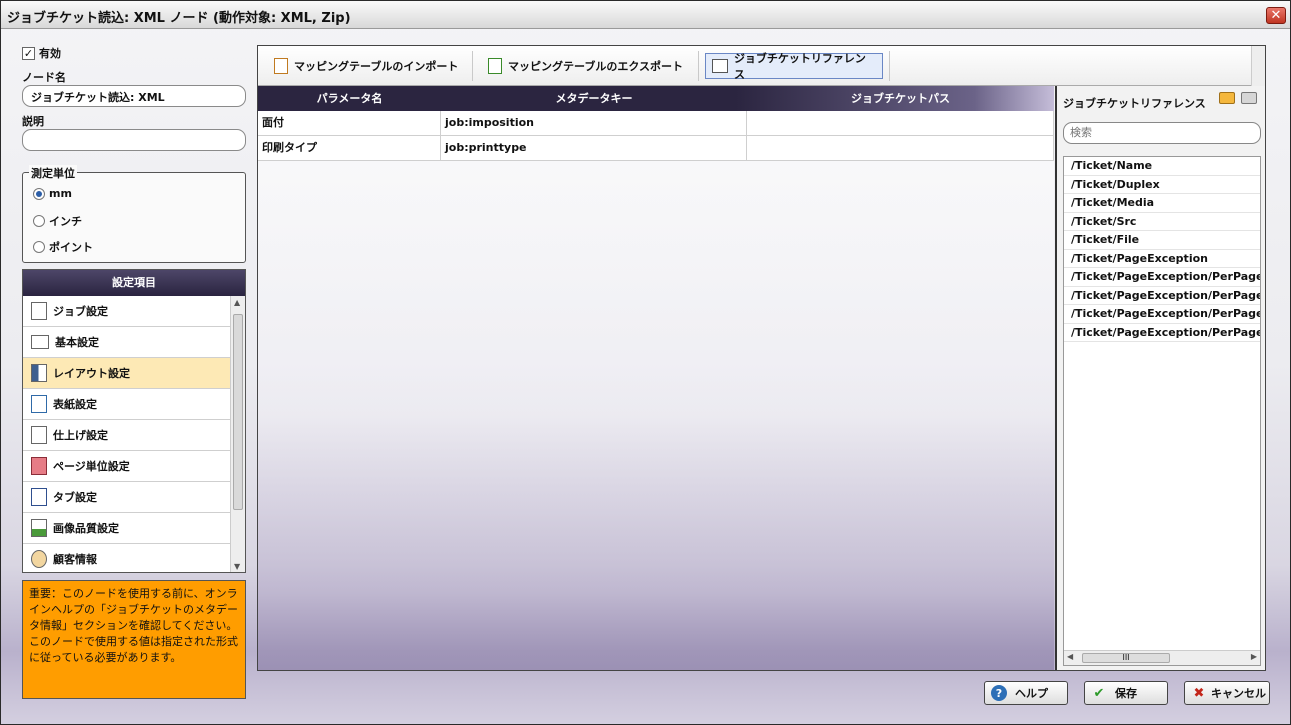 The width and height of the screenshot is (1291, 725). Describe the element at coordinates (1162, 203) in the screenshot. I see `list-item: /Ticket/Media` at that location.